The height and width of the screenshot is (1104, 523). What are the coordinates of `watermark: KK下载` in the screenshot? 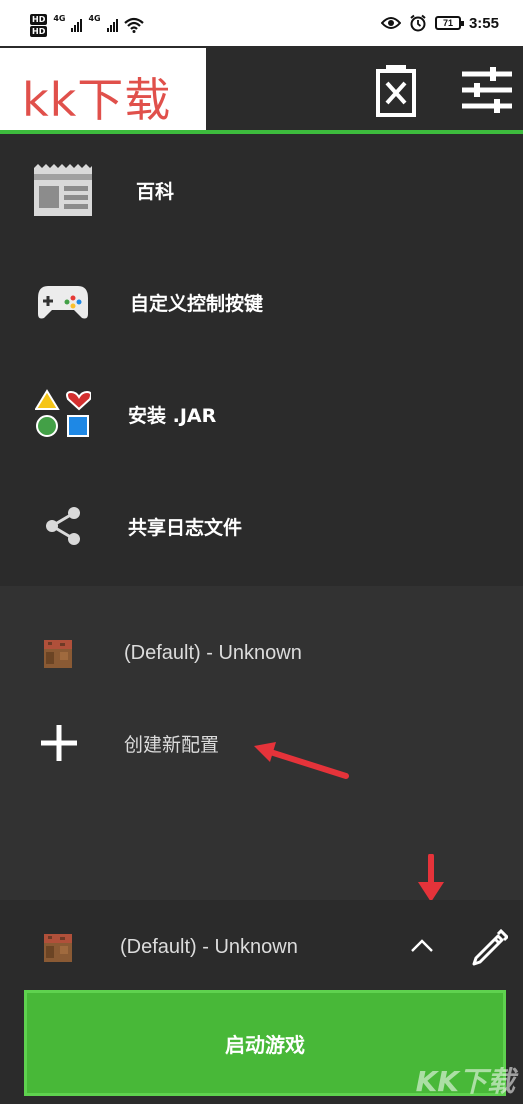 It's located at (465, 1081).